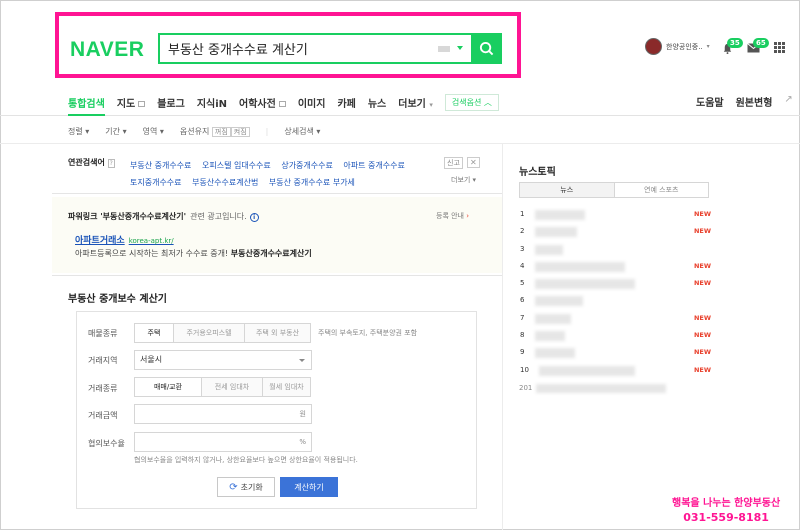  I want to click on list-item: 6, so click(615, 301).